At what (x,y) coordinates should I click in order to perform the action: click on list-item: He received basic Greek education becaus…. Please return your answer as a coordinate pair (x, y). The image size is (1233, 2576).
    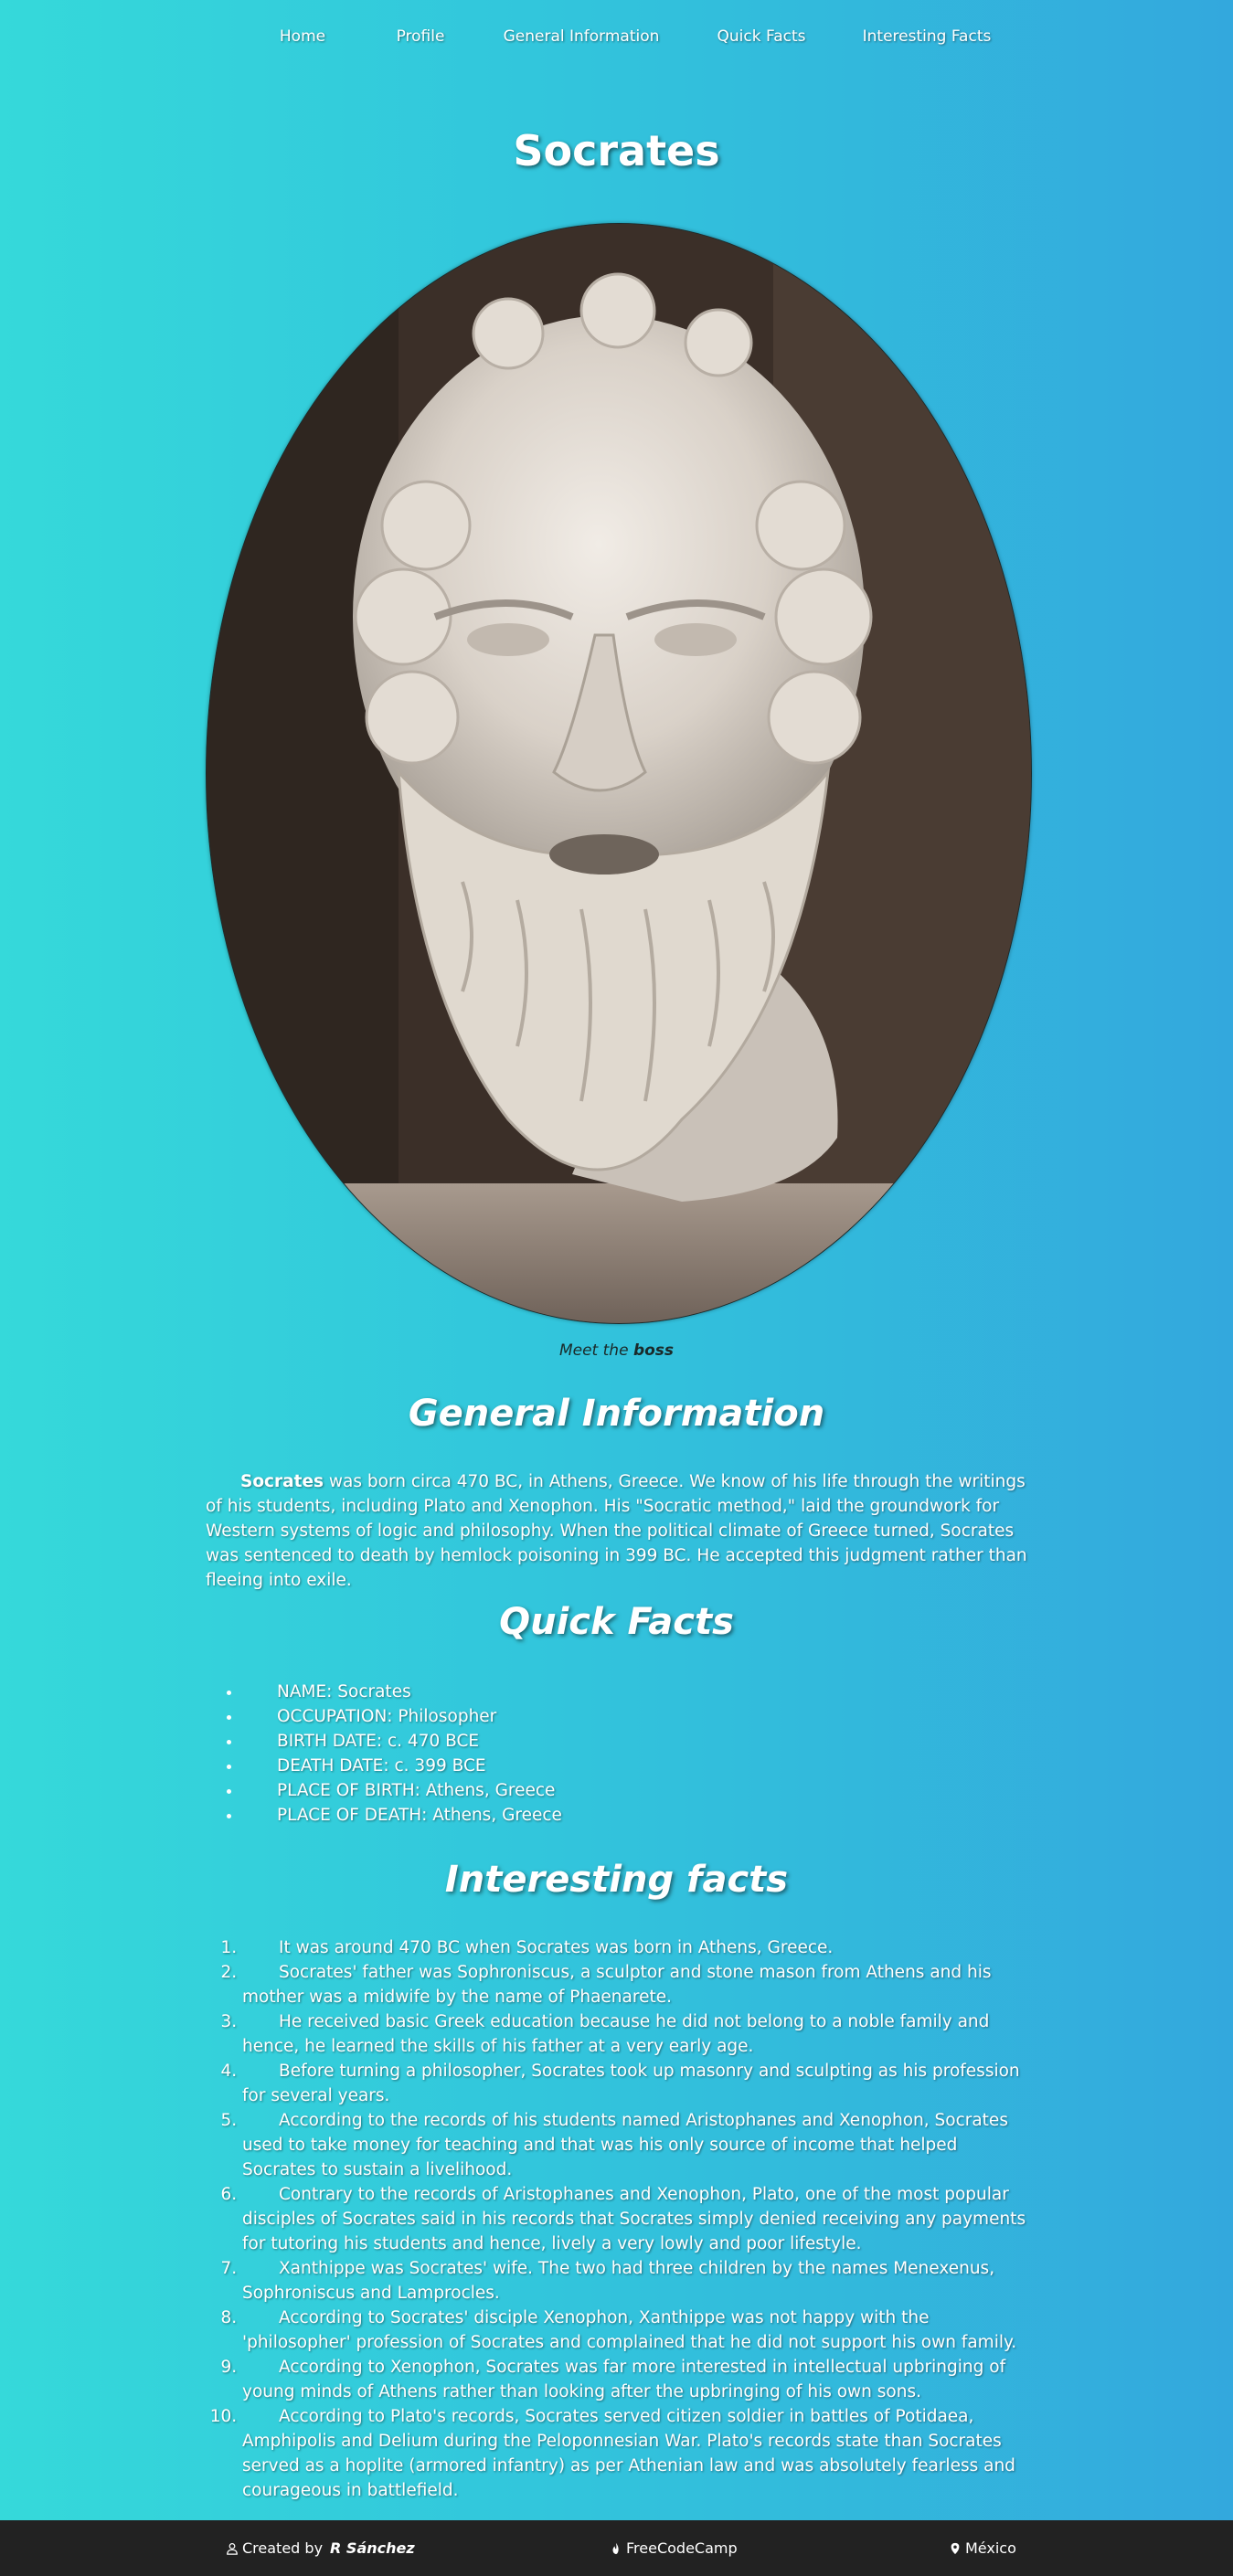
    Looking at the image, I should click on (636, 2034).